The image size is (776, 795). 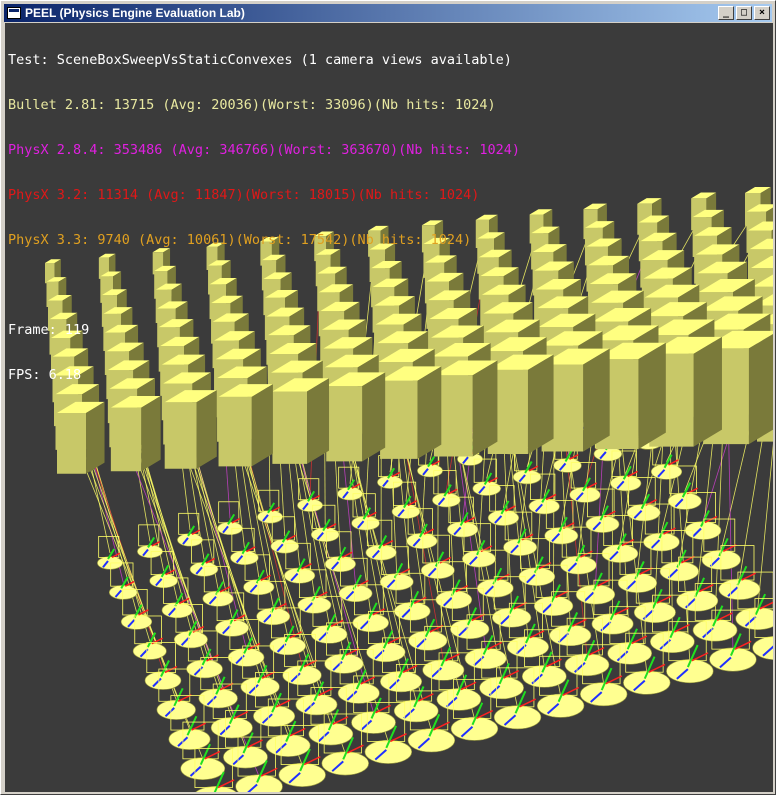 I want to click on minimize-button: _, so click(x=726, y=13).